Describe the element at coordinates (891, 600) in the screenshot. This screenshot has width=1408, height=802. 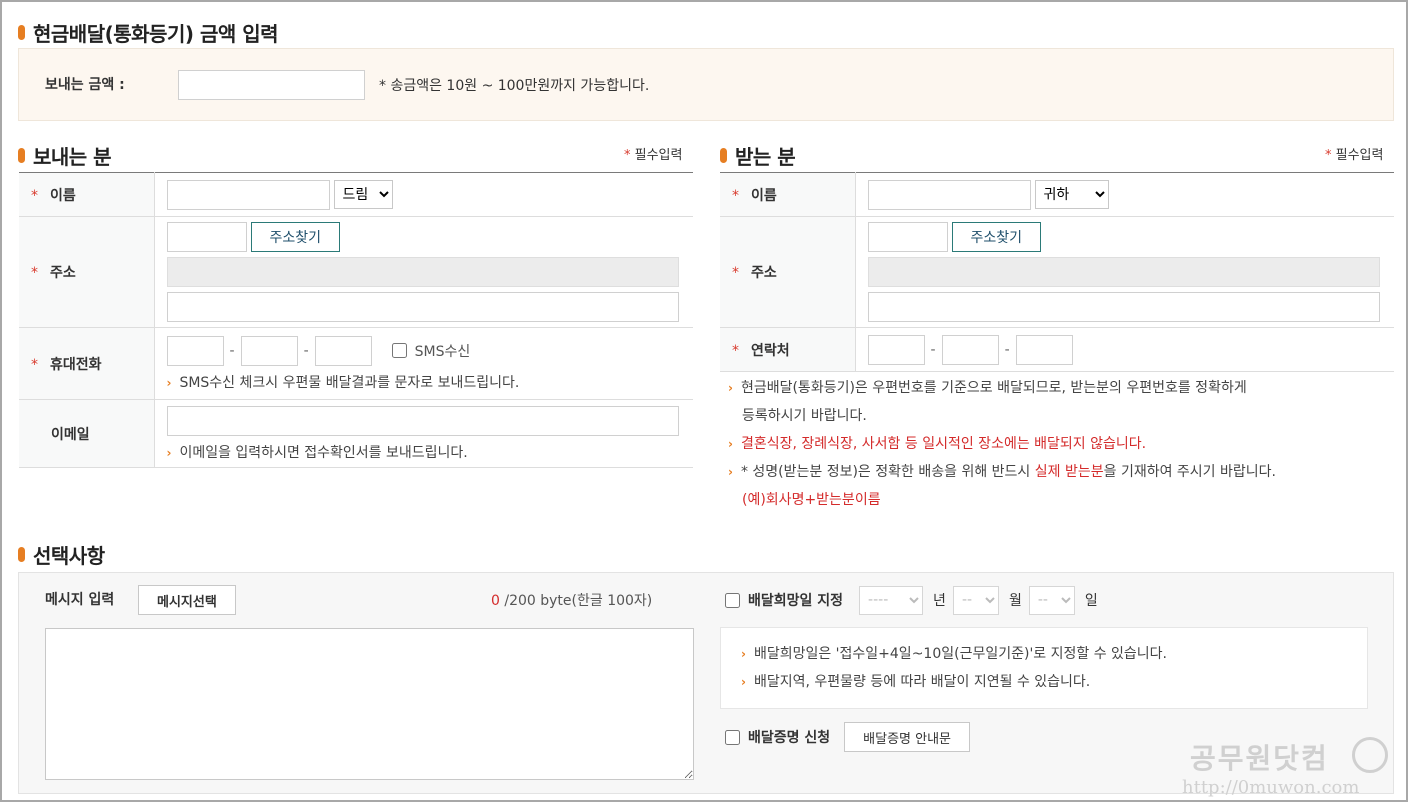
I see `year-select: ----` at that location.